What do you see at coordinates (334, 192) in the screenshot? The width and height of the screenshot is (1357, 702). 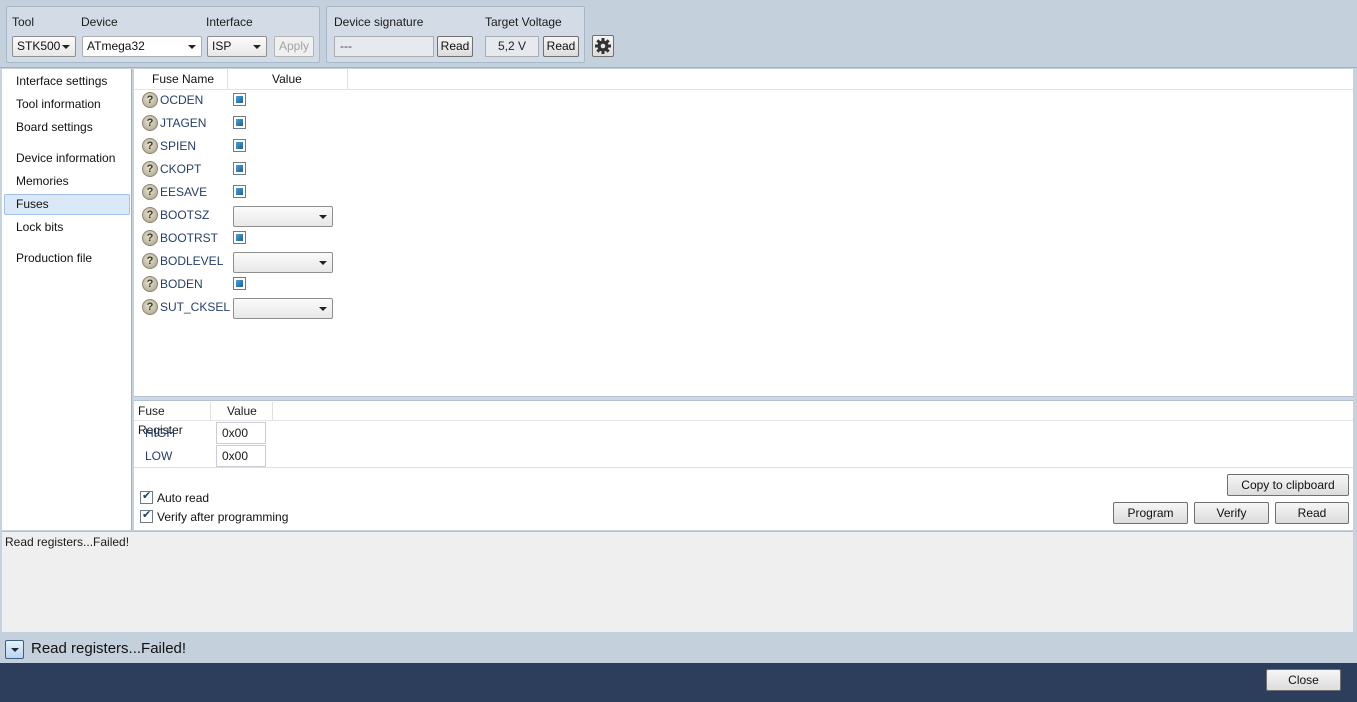 I see `fuse-row: ? EESAVE` at bounding box center [334, 192].